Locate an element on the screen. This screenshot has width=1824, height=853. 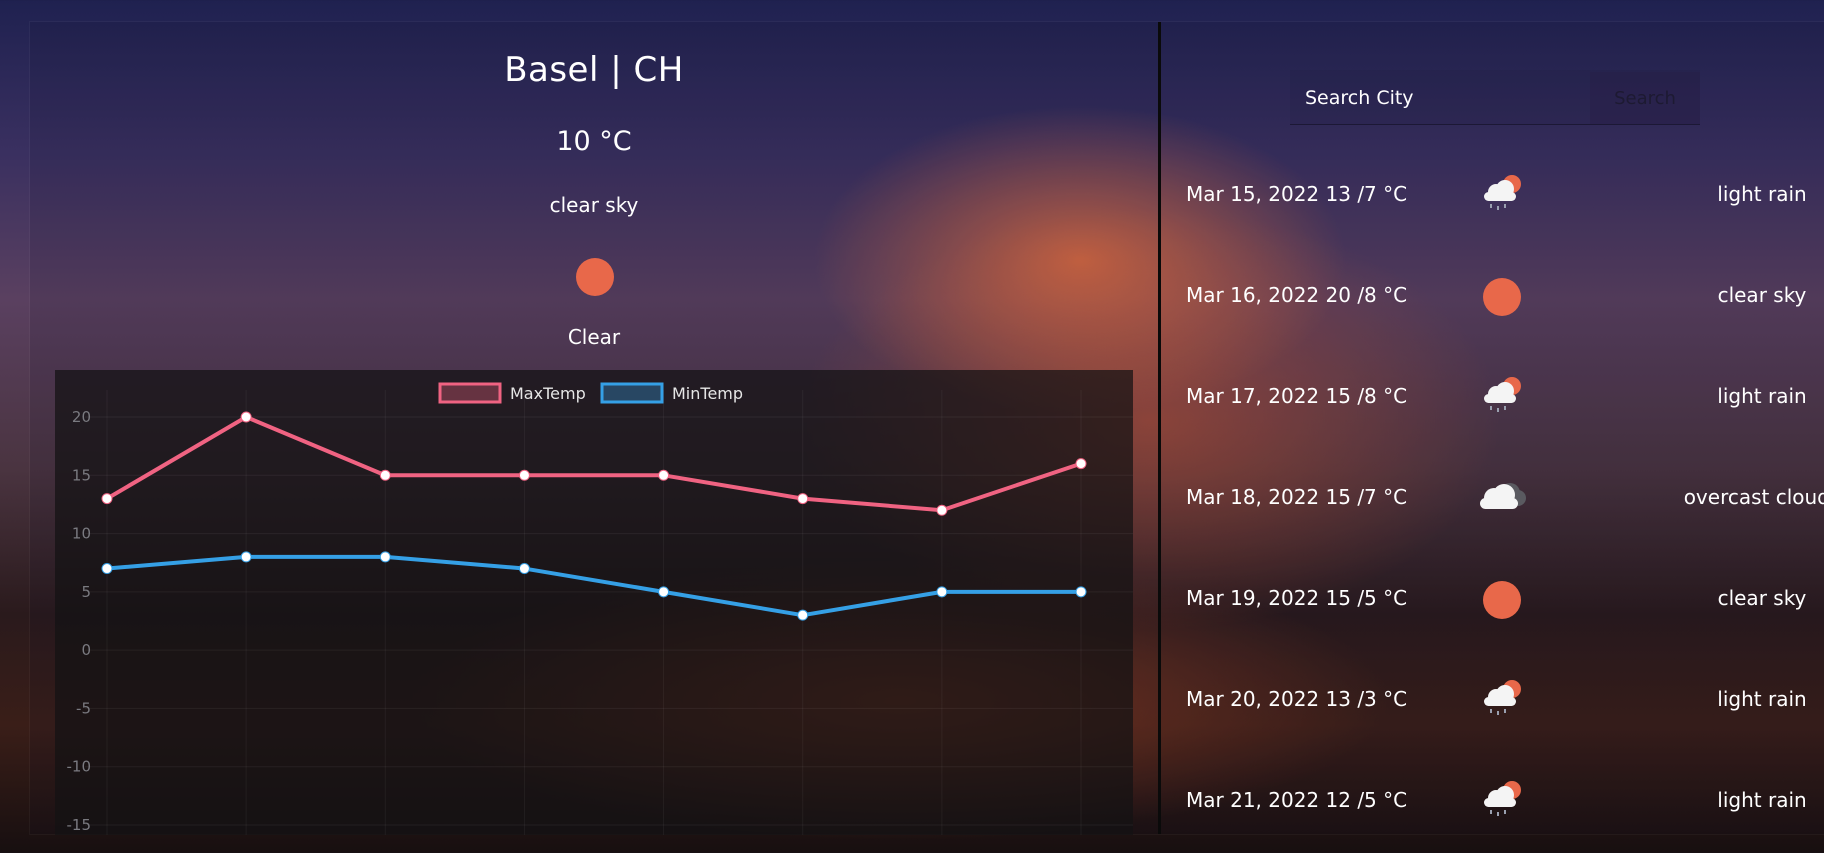
forecast-row: Mar 17, 2022 15 /8 °C light rain is located at coordinates (1492, 396).